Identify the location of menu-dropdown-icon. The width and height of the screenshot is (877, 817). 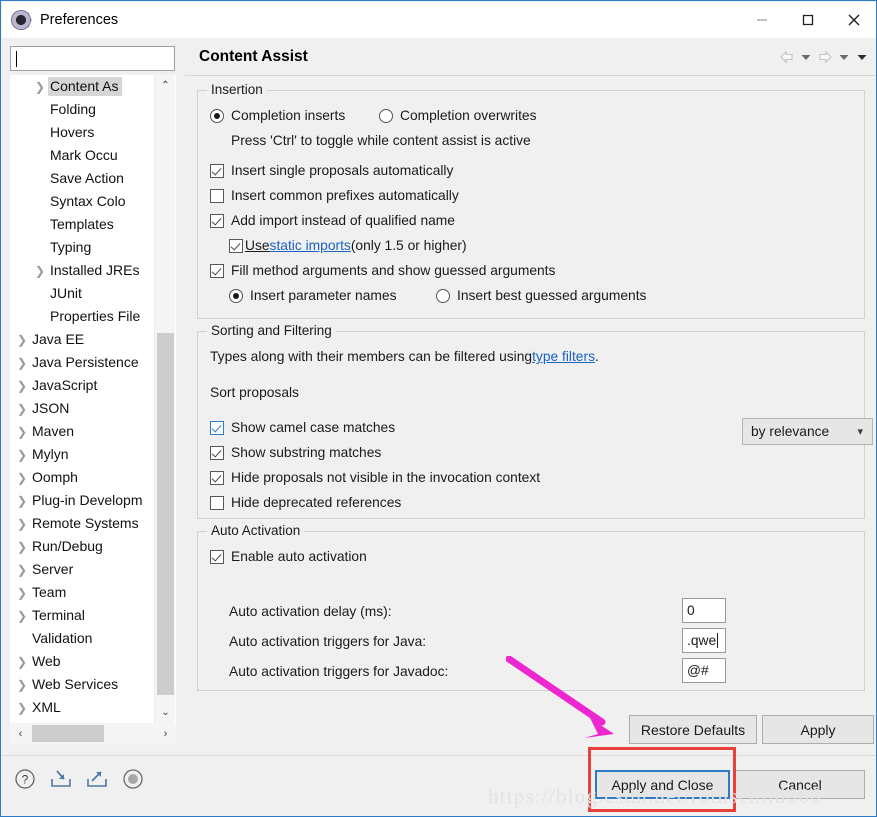
(862, 57).